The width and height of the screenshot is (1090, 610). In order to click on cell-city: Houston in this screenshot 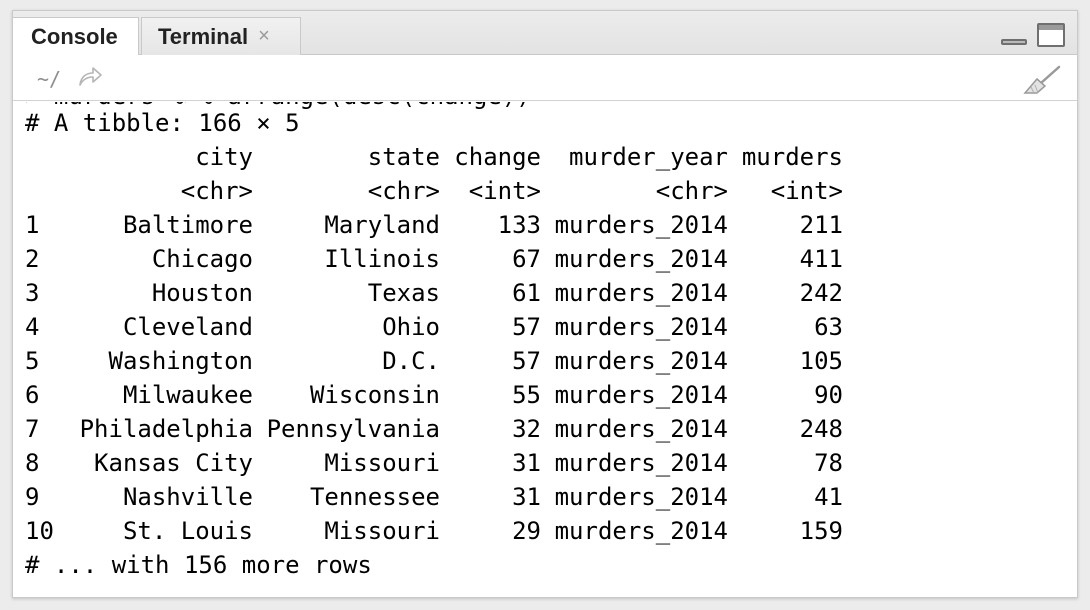, I will do `click(202, 293)`.